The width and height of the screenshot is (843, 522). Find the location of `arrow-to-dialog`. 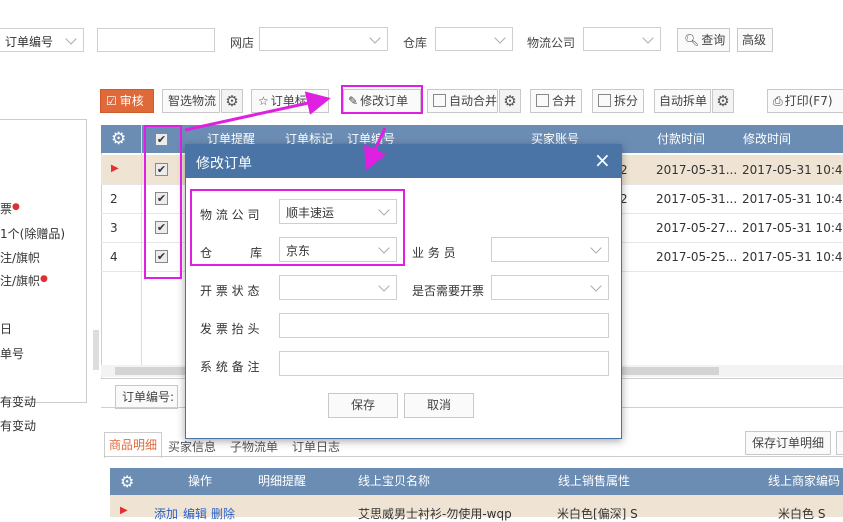

arrow-to-dialog is located at coordinates (375, 149).